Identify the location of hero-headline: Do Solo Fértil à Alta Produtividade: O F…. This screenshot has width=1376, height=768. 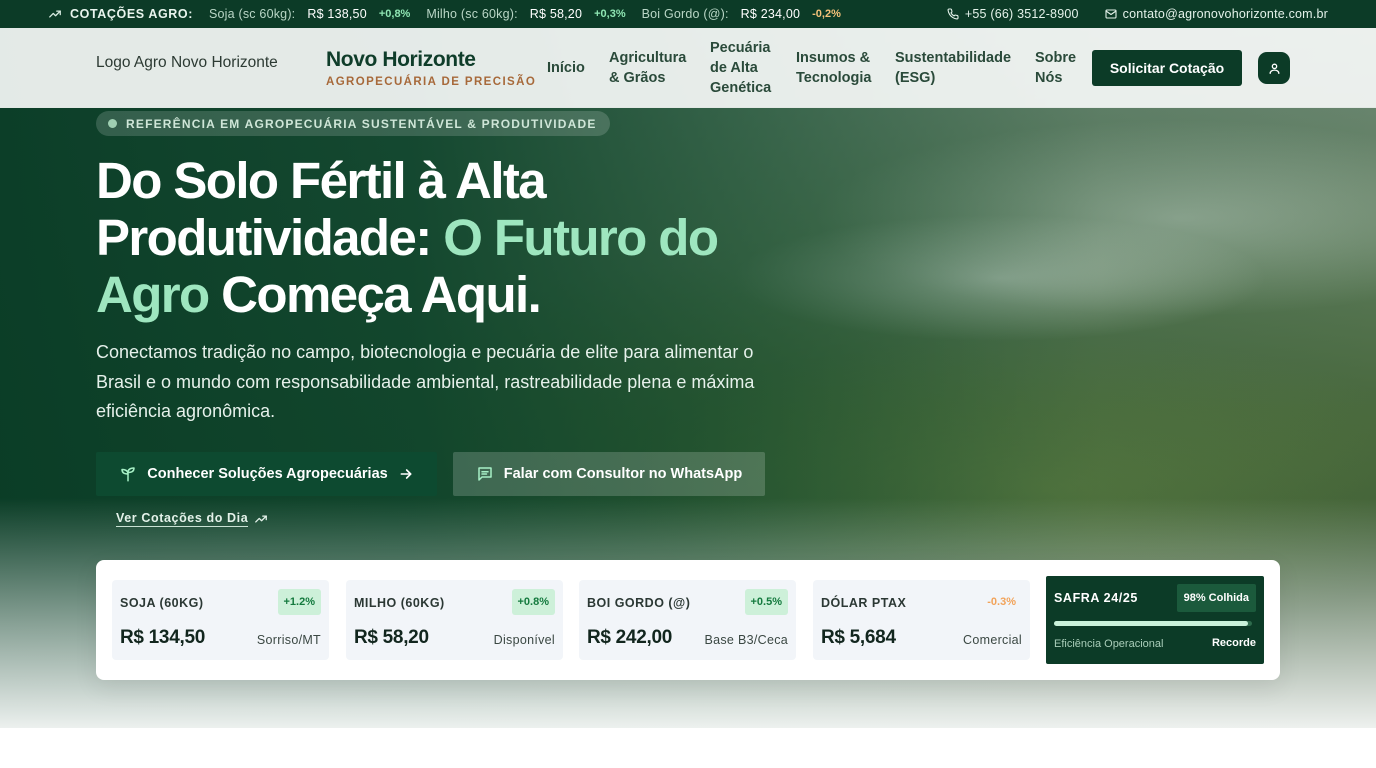
(446, 237).